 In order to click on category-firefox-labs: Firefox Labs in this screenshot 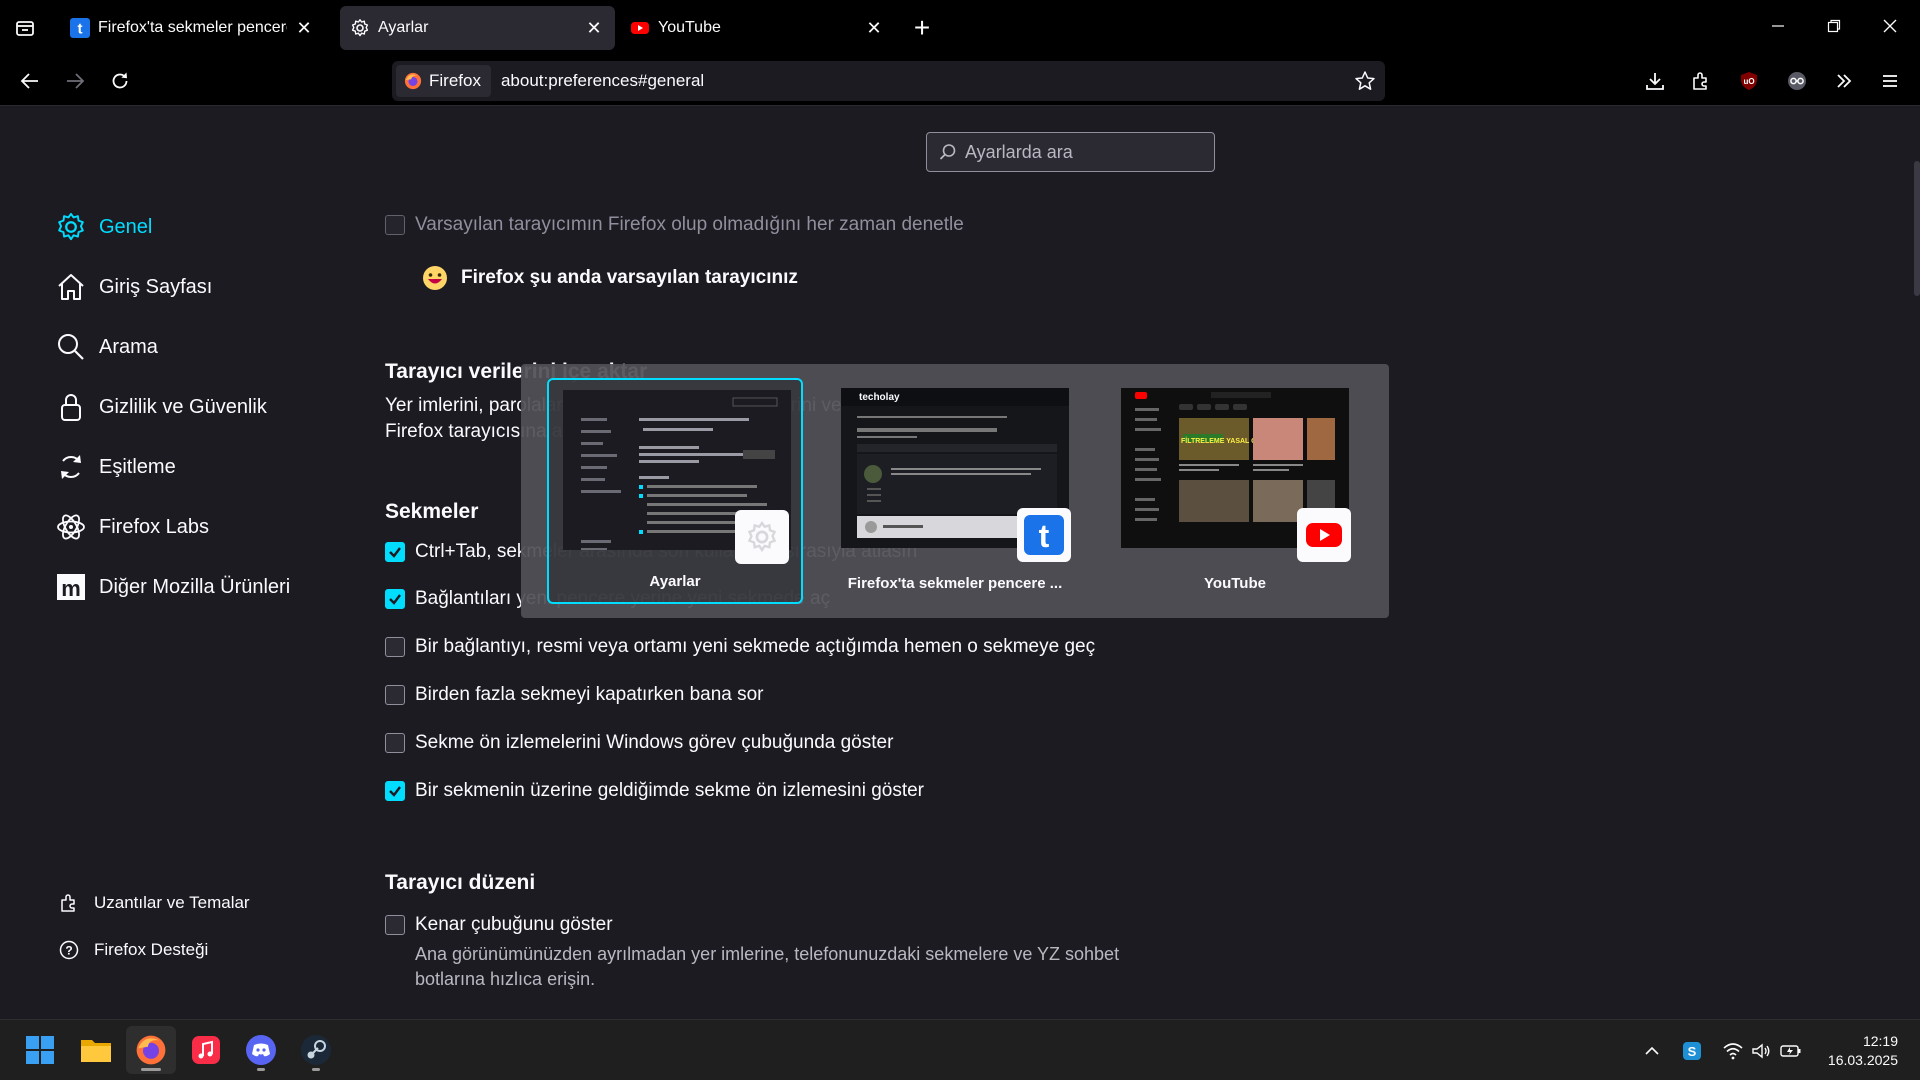, I will do `click(132, 527)`.